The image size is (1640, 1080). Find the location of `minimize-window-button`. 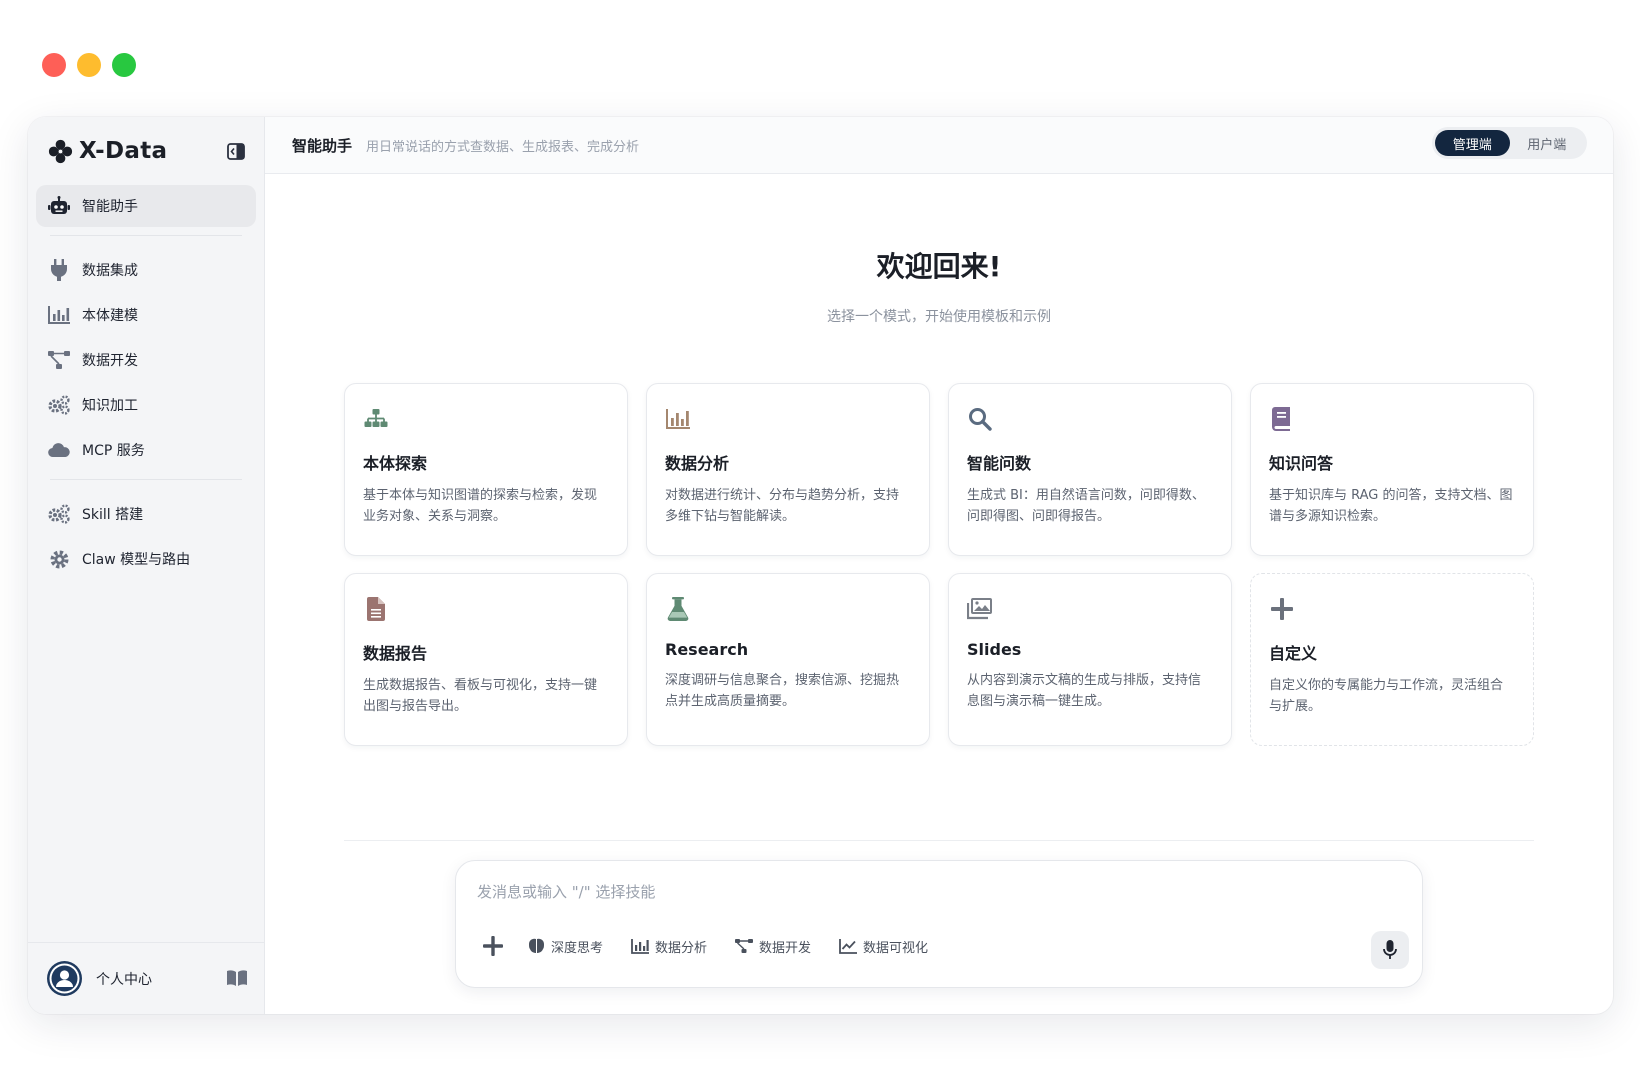

minimize-window-button is located at coordinates (89, 65).